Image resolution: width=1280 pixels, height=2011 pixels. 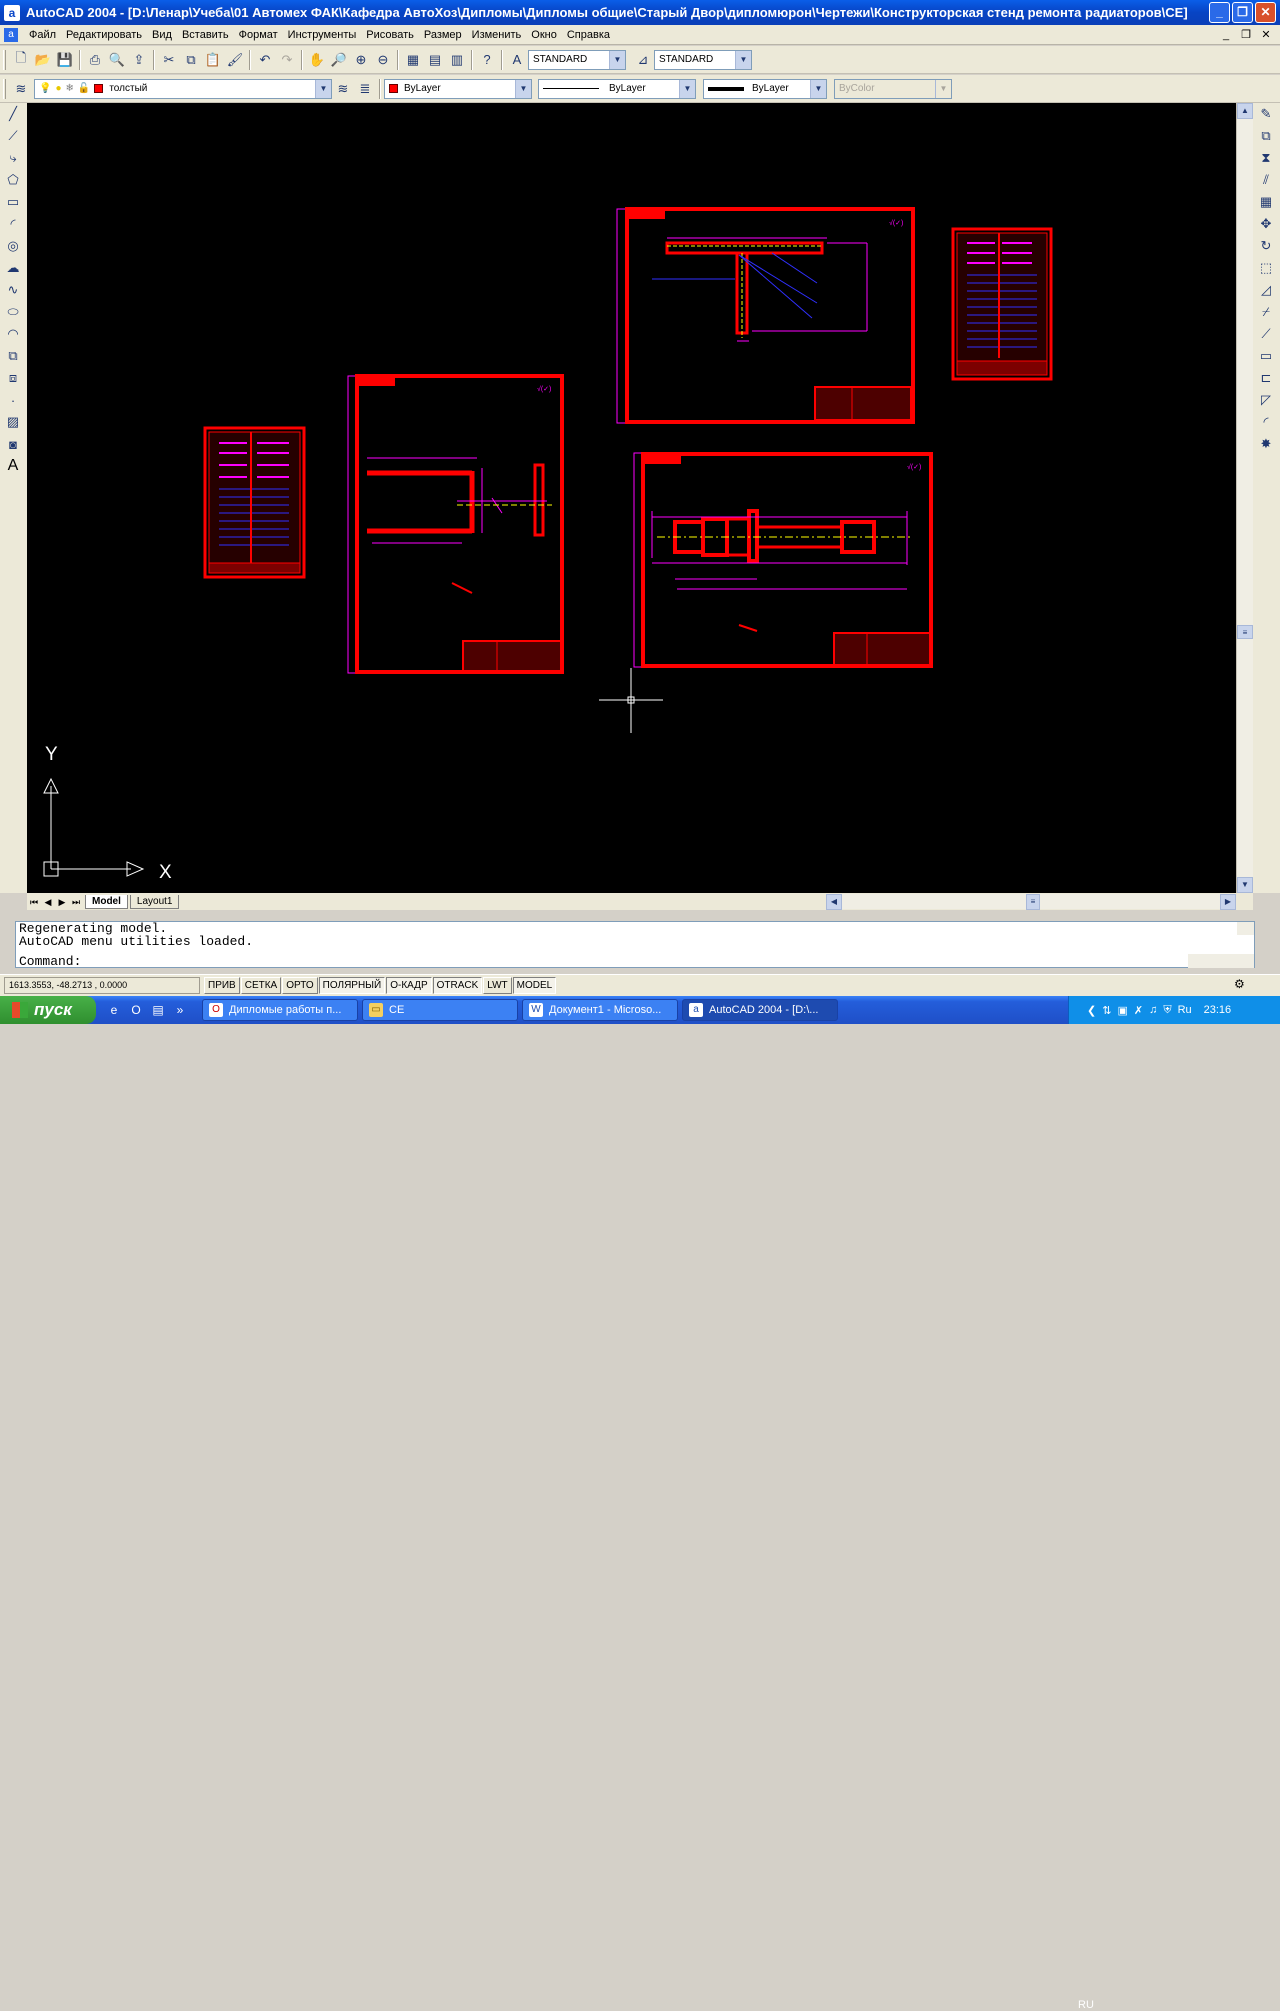 What do you see at coordinates (365, 89) in the screenshot?
I see `layer-previous-icon: ≣` at bounding box center [365, 89].